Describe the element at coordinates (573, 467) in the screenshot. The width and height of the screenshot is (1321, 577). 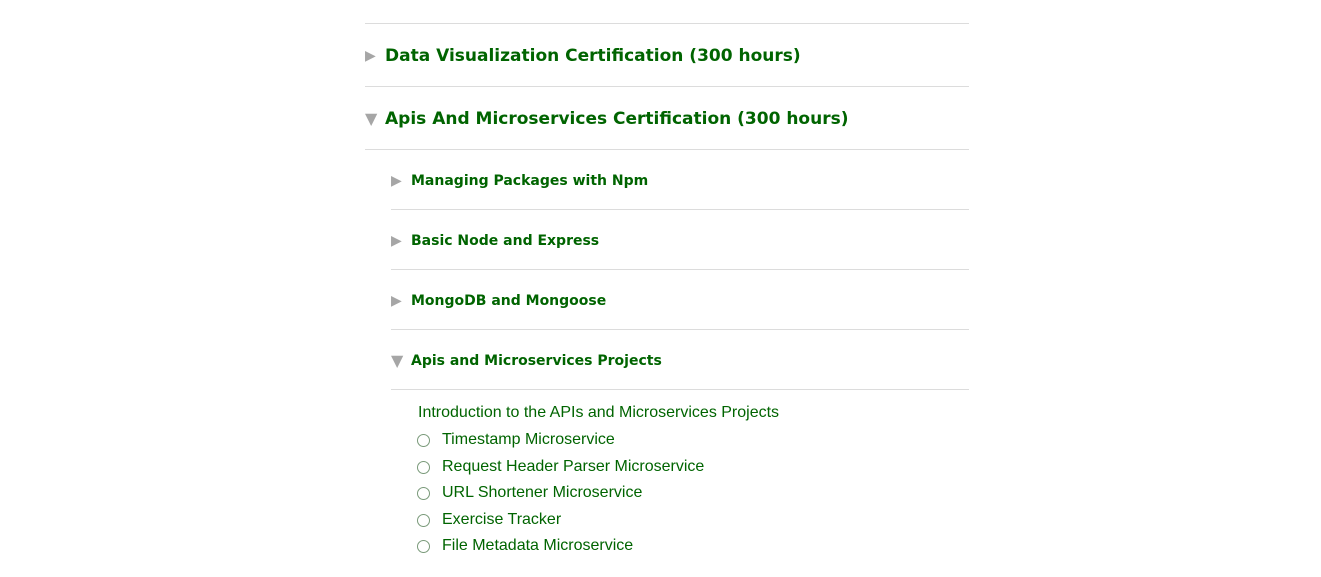
I see `challenge-label: Request Header Parser Microservice` at that location.